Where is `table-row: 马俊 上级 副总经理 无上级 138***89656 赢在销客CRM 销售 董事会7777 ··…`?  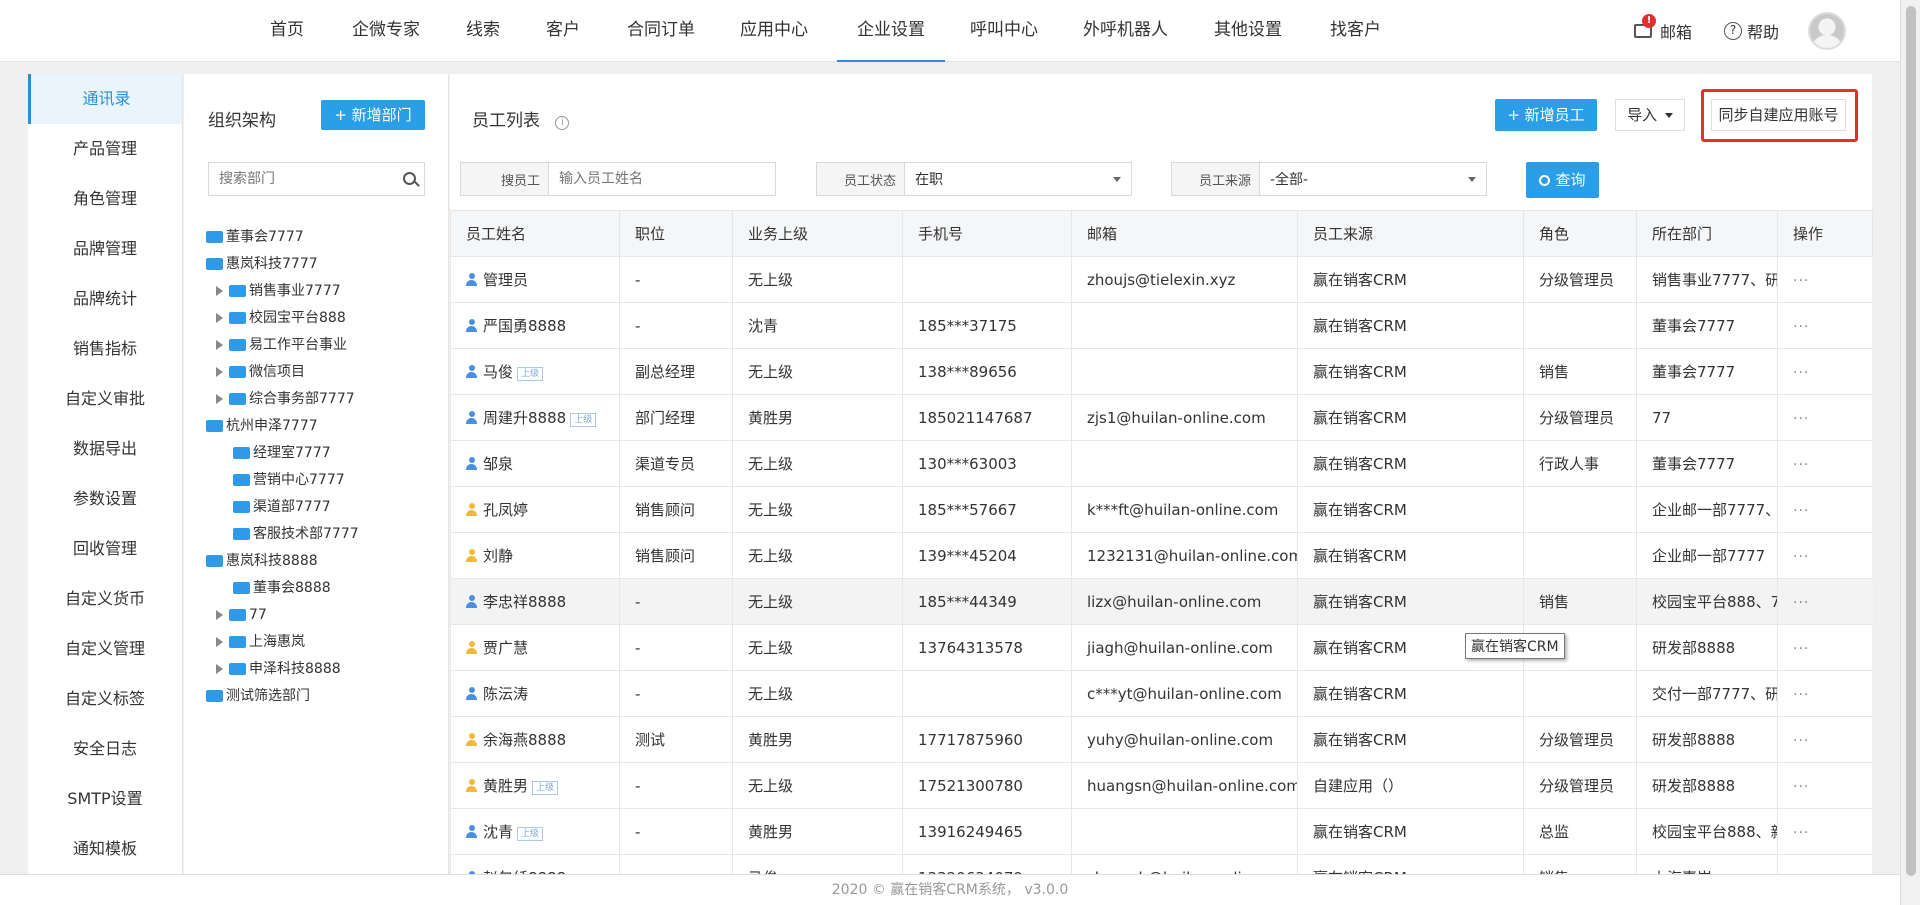 table-row: 马俊 上级 副总经理 无上级 138***89656 赢在销客CRM 销售 董事会7777 ··… is located at coordinates (1161, 371).